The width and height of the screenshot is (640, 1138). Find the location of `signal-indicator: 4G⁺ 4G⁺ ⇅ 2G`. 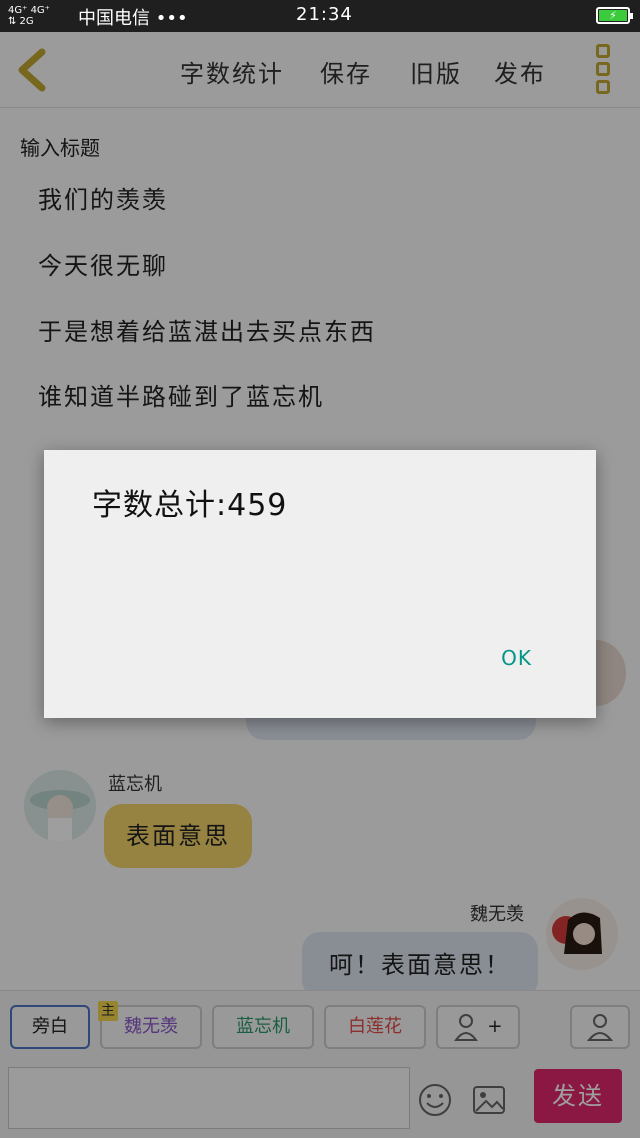

signal-indicator: 4G⁺ 4G⁺ ⇅ 2G is located at coordinates (29, 16).